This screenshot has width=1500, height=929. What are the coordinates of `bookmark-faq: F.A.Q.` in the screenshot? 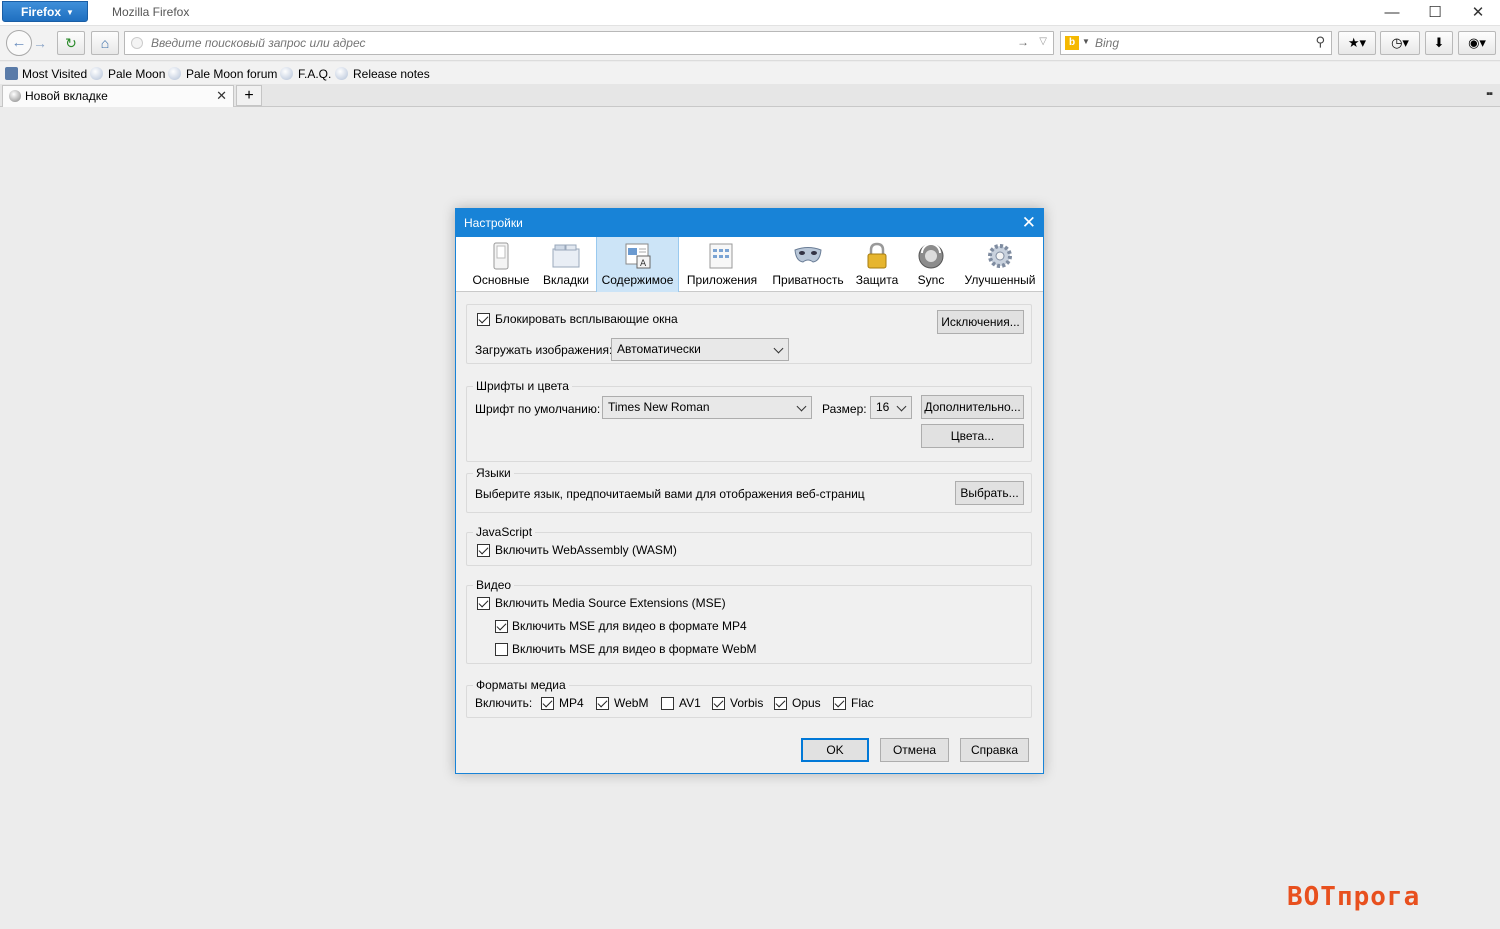 It's located at (305, 74).